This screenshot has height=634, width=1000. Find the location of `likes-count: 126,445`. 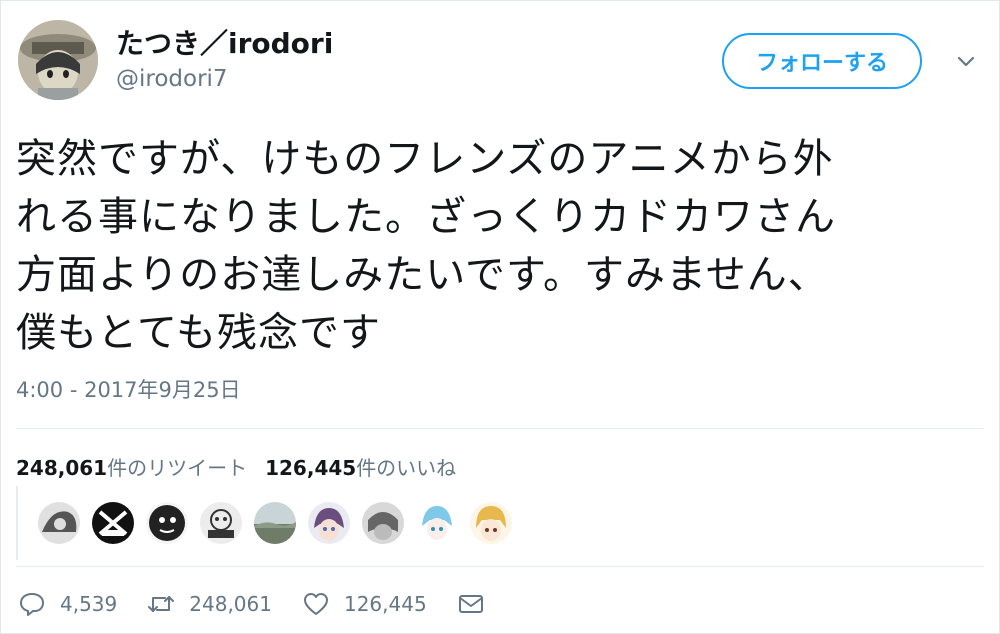

likes-count: 126,445 is located at coordinates (311, 468).